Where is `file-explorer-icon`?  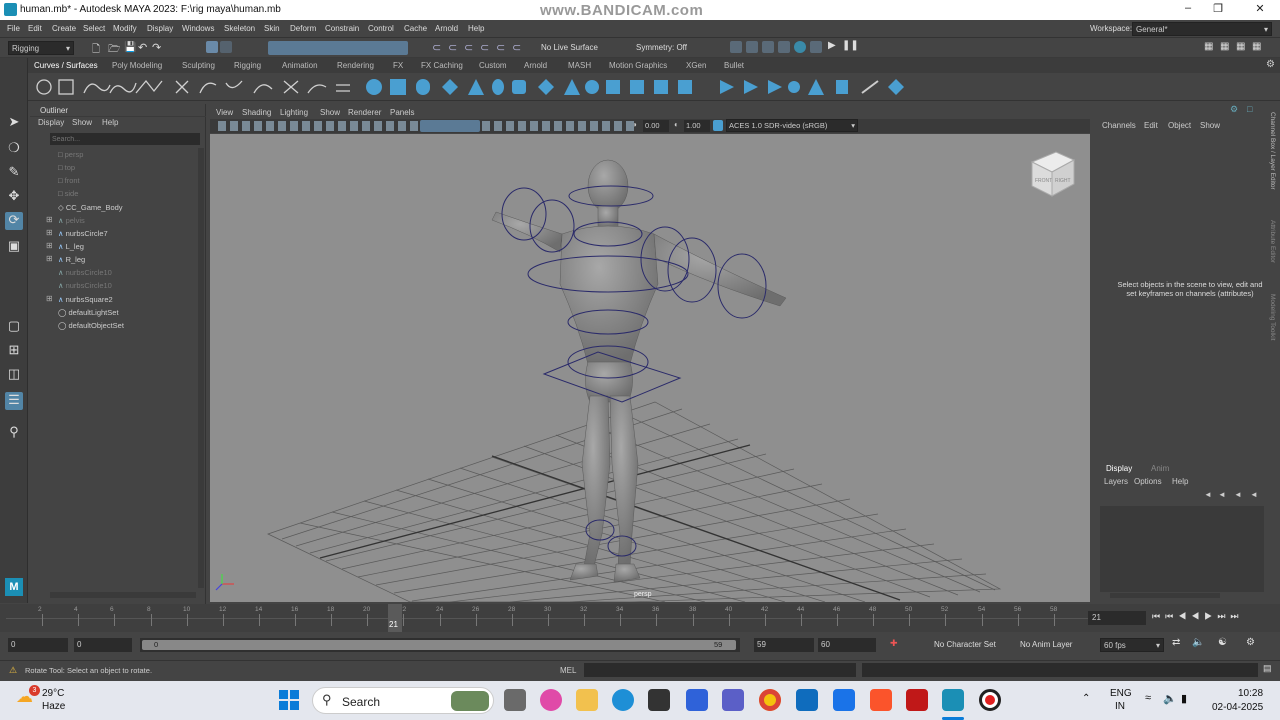 file-explorer-icon is located at coordinates (587, 700).